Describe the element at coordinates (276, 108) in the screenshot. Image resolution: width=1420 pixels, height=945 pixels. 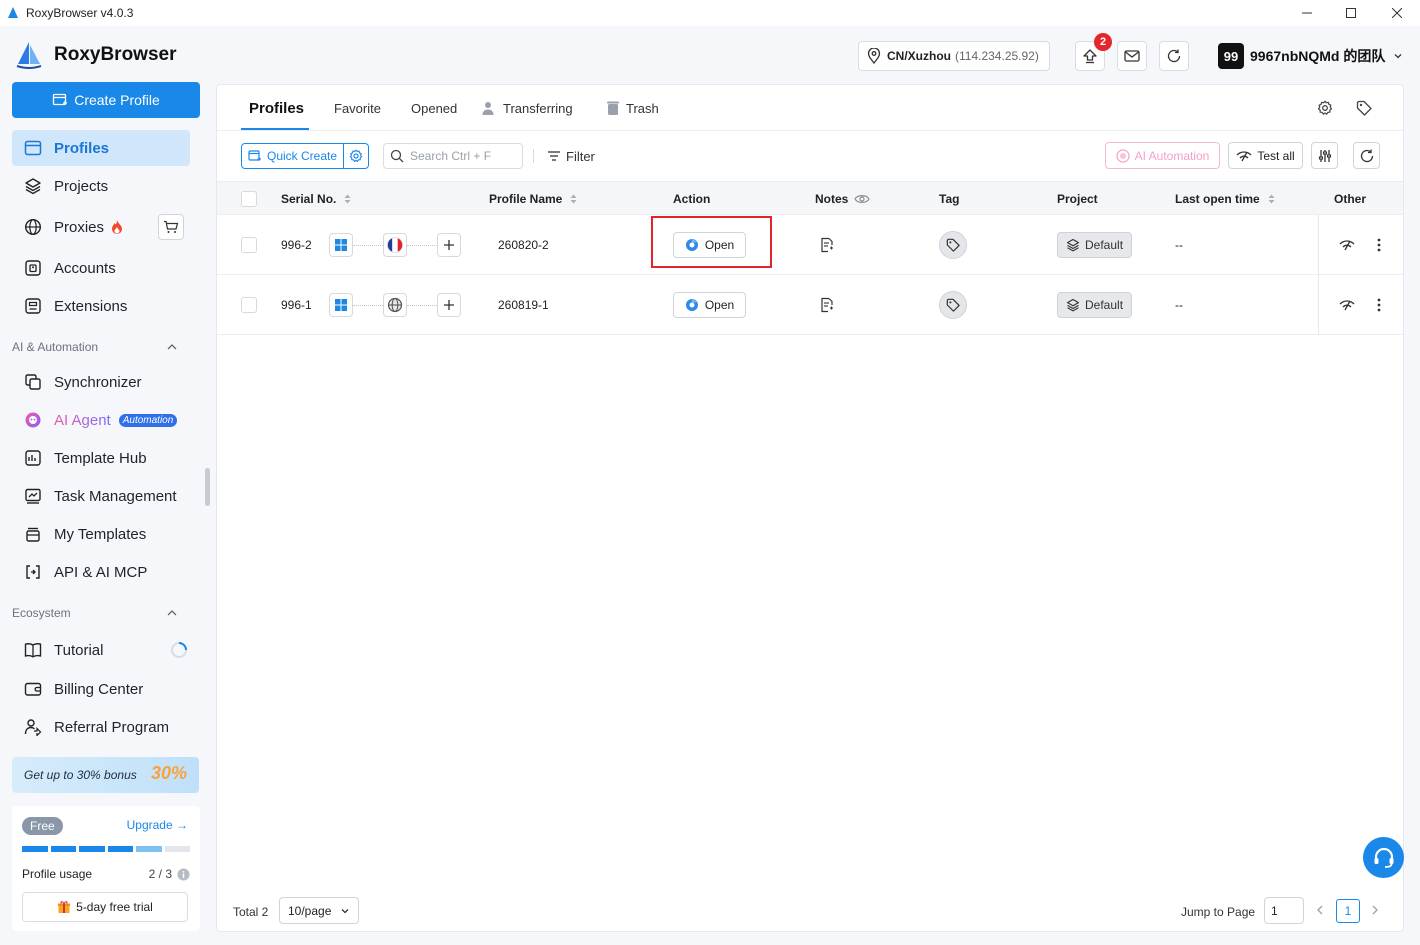
I see `tab-profiles: Profiles` at that location.